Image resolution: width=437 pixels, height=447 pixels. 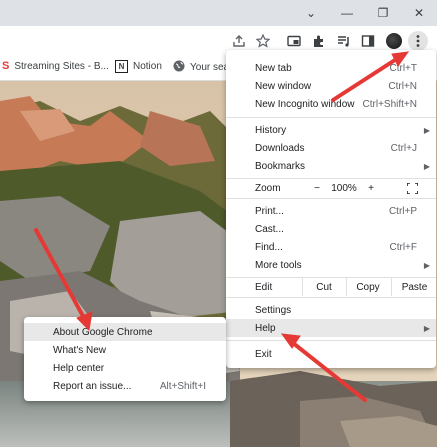 I want to click on menu-item-about-chrome: About Google Chrome, so click(x=125, y=332).